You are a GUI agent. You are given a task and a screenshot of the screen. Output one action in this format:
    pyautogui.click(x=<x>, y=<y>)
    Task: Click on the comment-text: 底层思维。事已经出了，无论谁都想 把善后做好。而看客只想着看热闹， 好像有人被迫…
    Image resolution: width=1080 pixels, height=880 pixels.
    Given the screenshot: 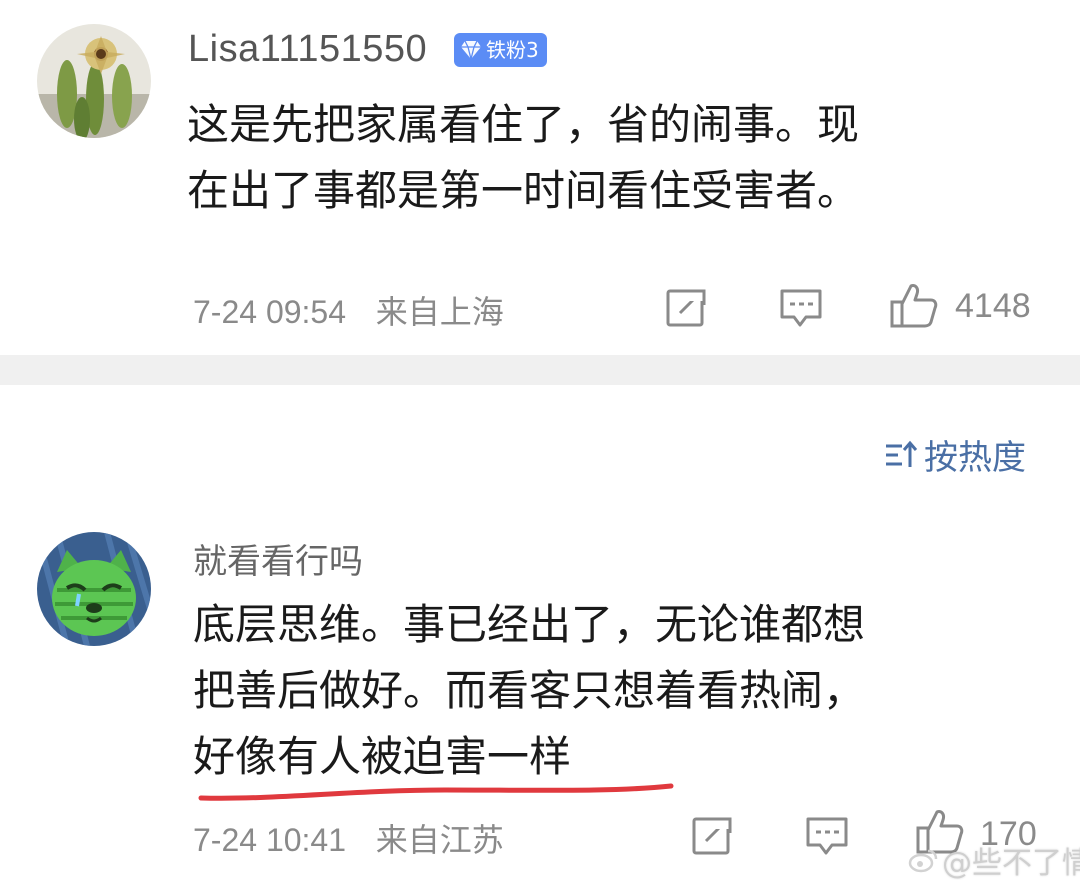 What is the action you would take?
    pyautogui.click(x=529, y=691)
    